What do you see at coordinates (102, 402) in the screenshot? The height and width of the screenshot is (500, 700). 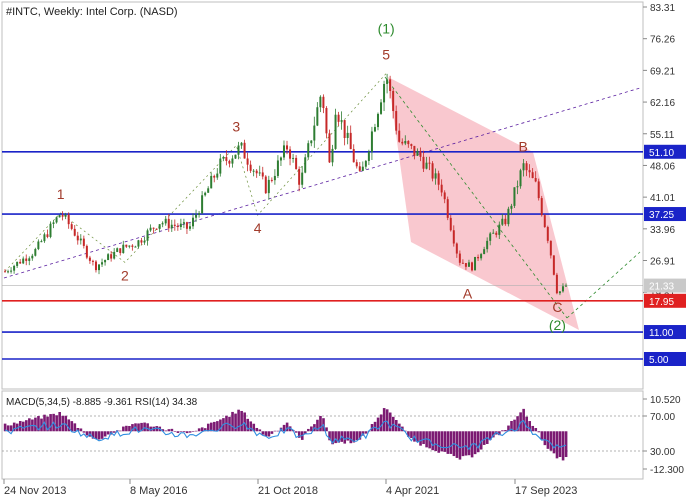 I see `indicator-legend: MACD(5,34,5) -8.885 -9.361 RSI(14) 34.38` at bounding box center [102, 402].